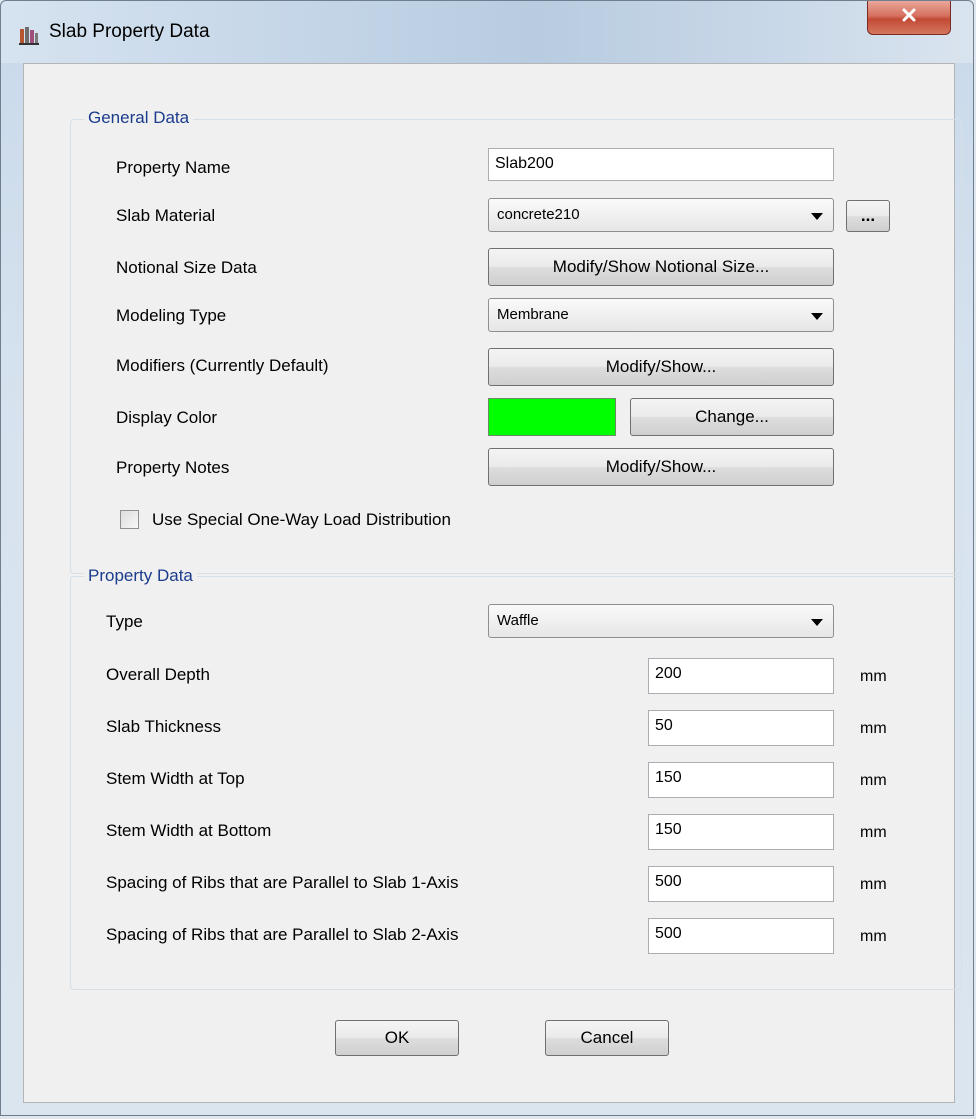 The width and height of the screenshot is (976, 1119). I want to click on cancel-button: Cancel, so click(607, 1038).